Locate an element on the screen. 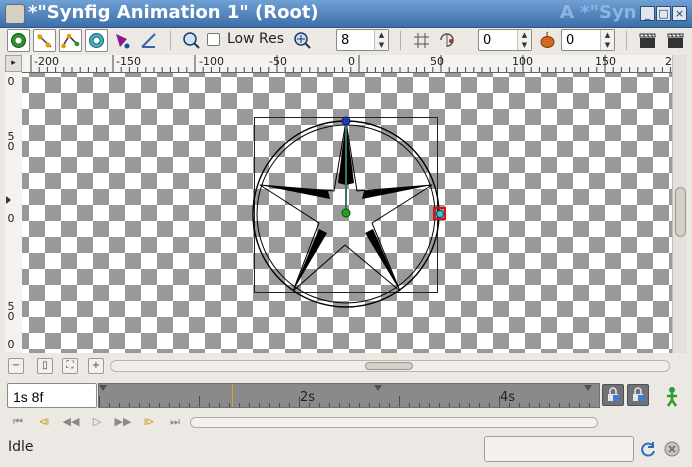 The image size is (692, 467). past-onion-spinbox: ▲▼ is located at coordinates (505, 40).